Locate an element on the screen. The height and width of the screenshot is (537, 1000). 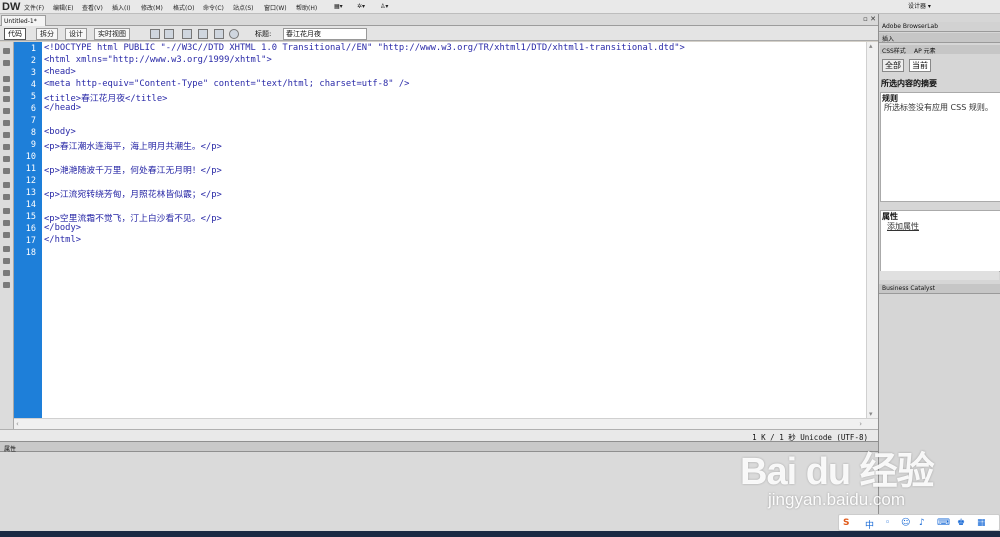
line-number: 10 is located at coordinates (30, 157).